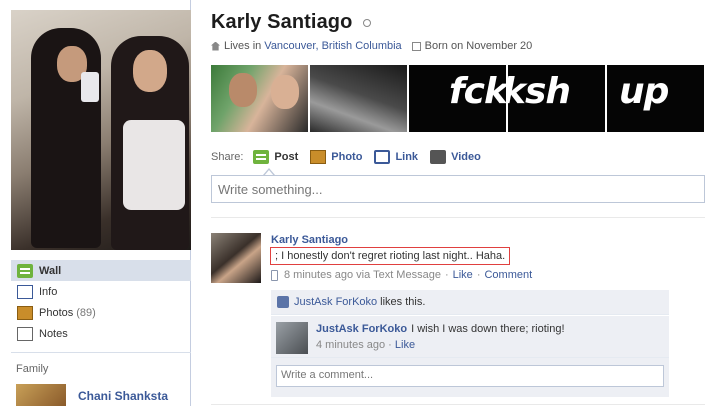  I want to click on nav-item-notes: Notes, so click(101, 333).